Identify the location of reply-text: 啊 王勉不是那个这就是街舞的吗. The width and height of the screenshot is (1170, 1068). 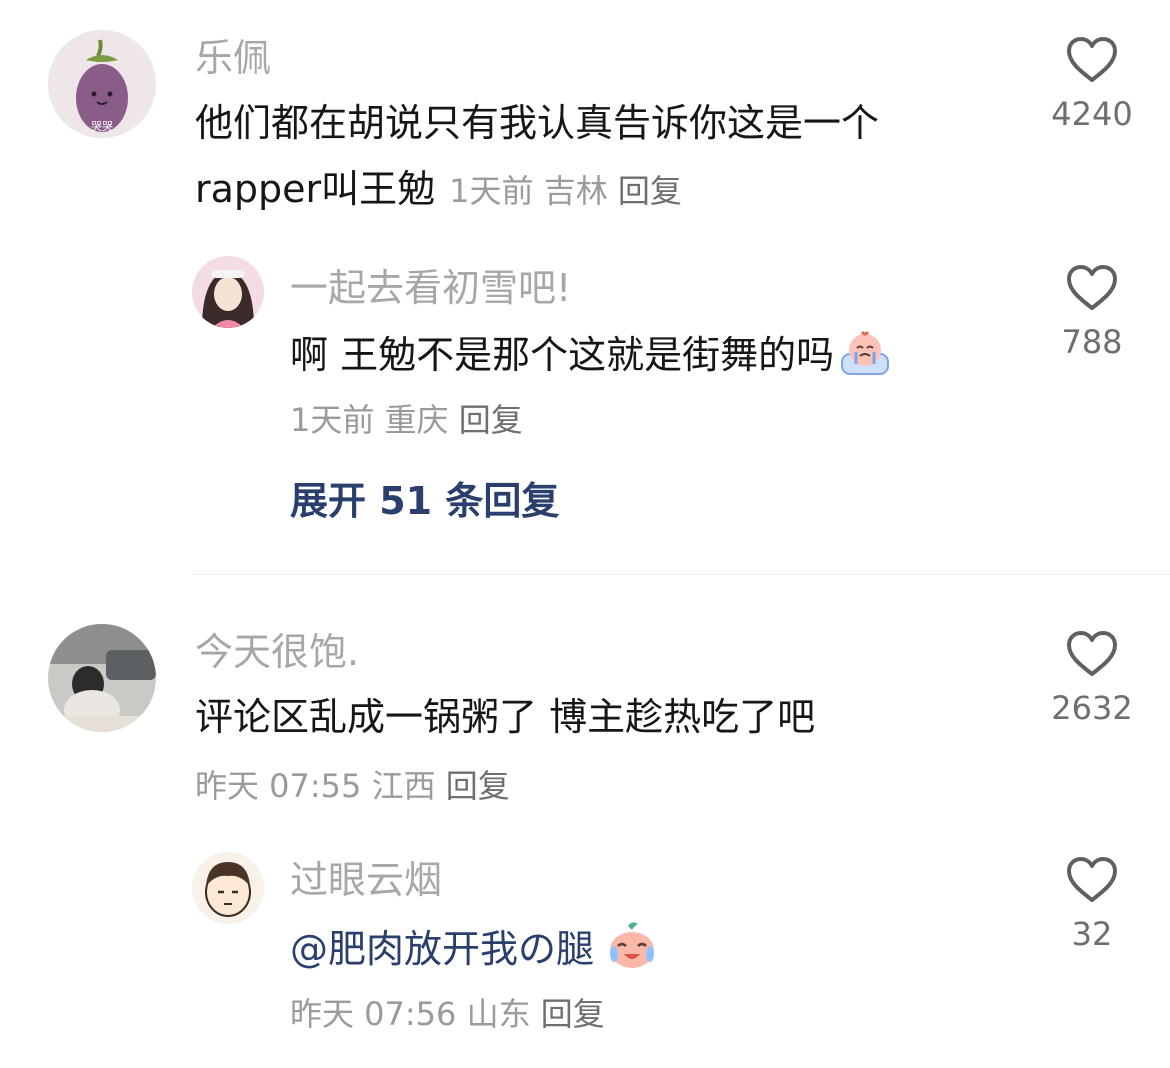
(591, 357).